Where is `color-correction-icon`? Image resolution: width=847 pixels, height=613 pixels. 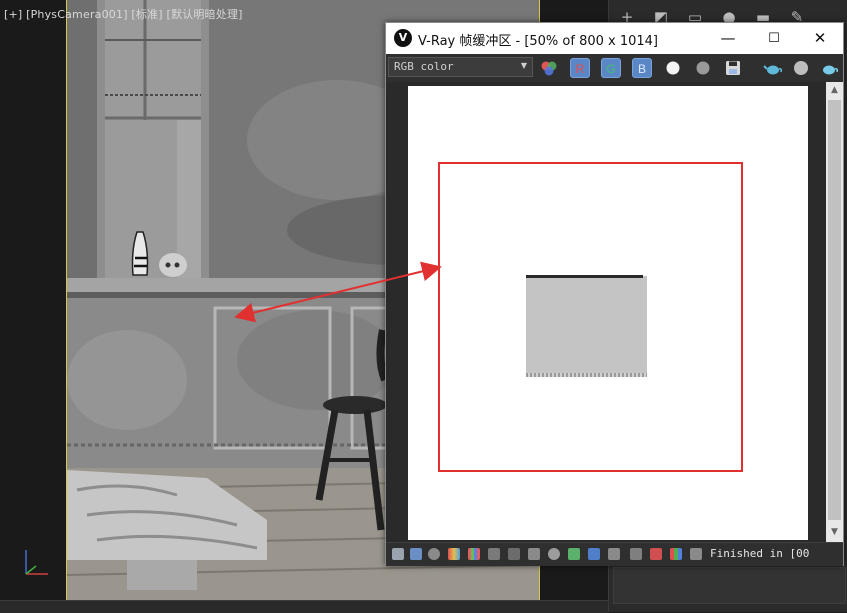
color-correction-icon is located at coordinates (454, 554).